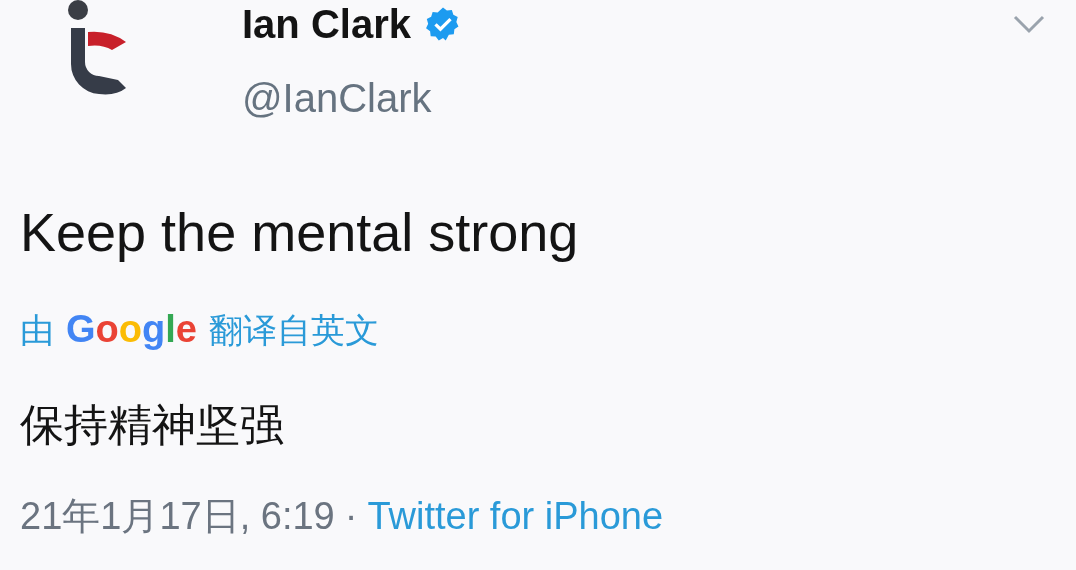 The image size is (1076, 570). I want to click on translated-text: 保持精神坚强, so click(152, 425).